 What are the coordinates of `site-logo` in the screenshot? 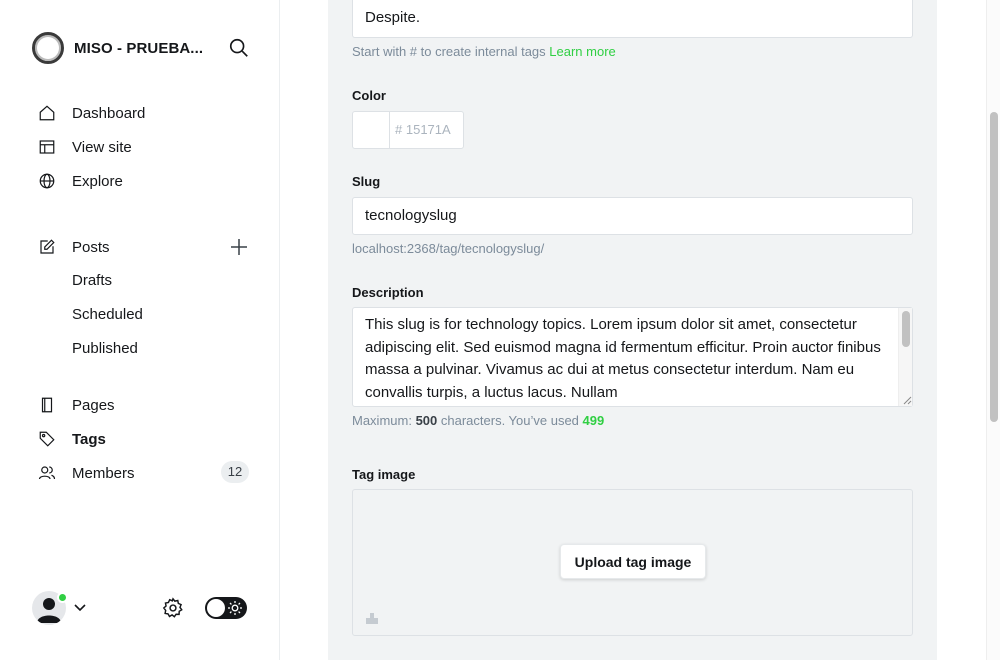 It's located at (48, 48).